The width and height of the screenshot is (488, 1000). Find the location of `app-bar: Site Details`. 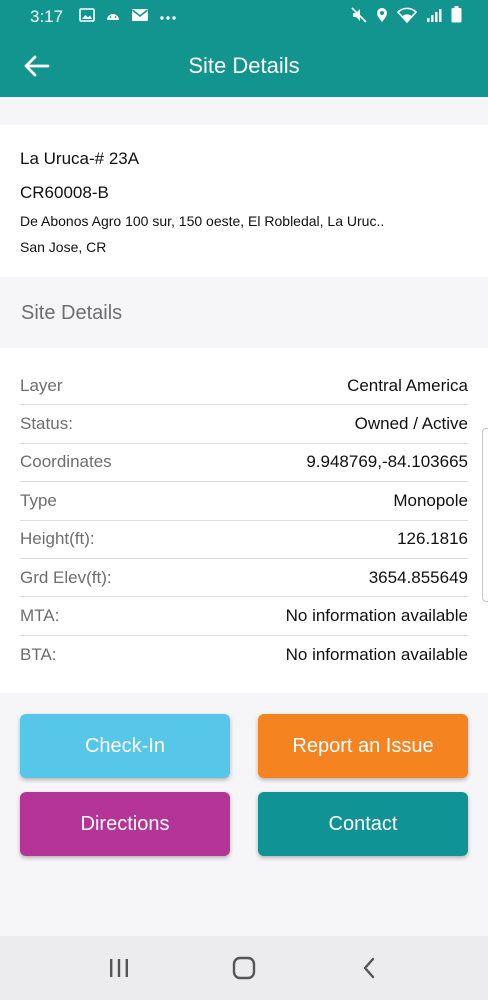

app-bar: Site Details is located at coordinates (244, 65).